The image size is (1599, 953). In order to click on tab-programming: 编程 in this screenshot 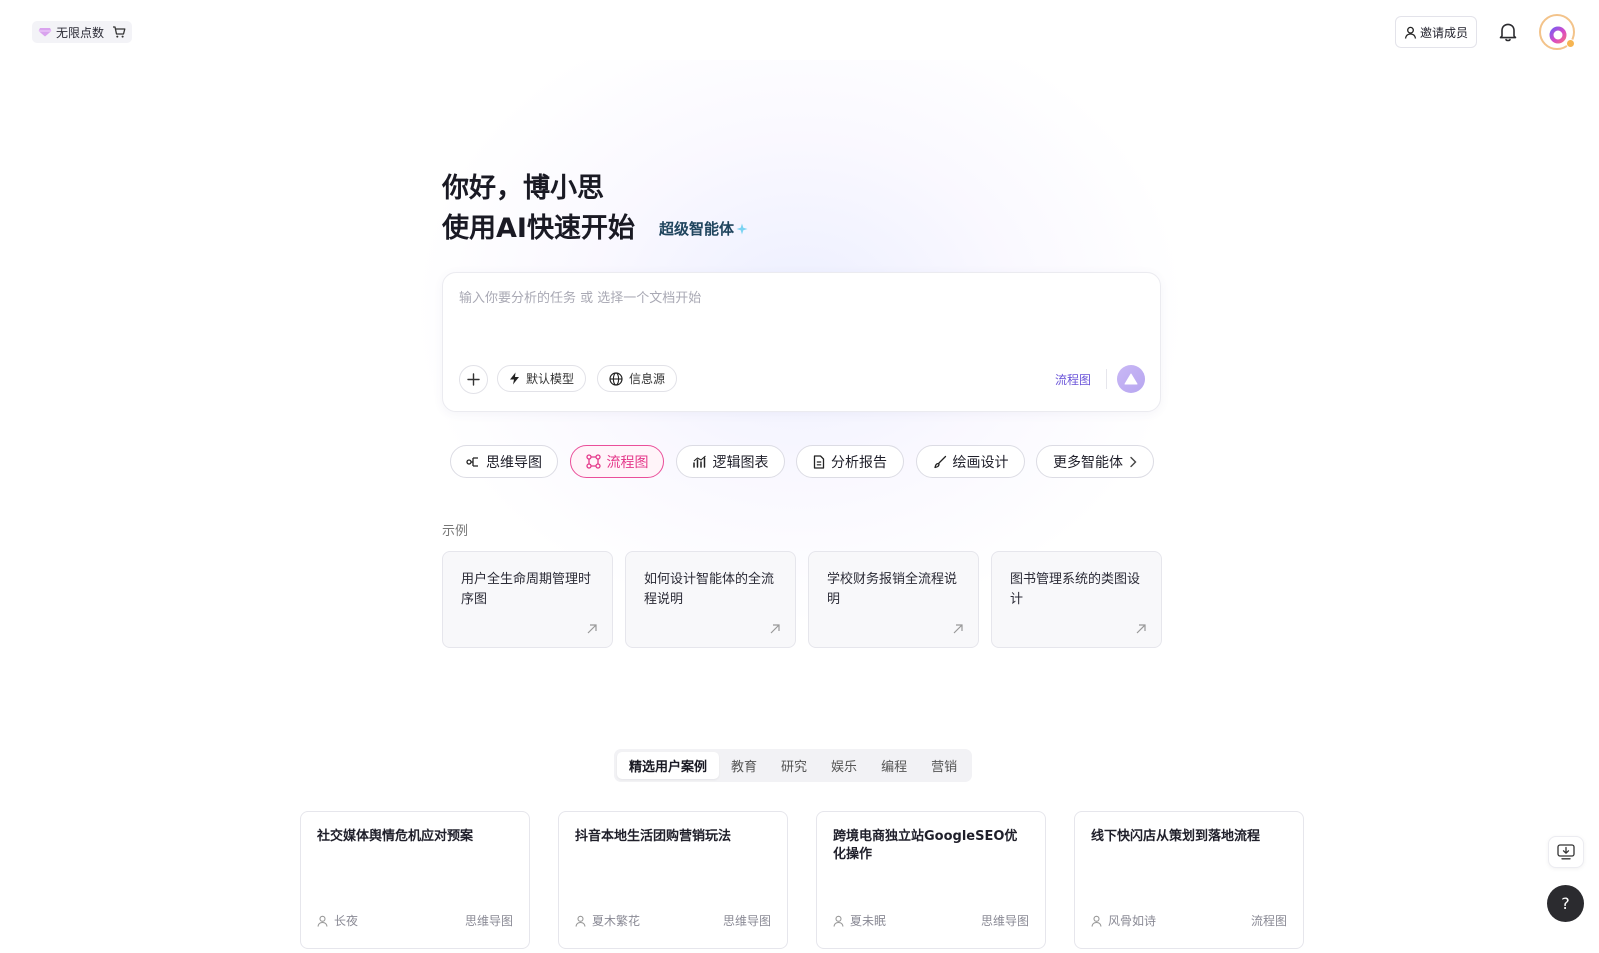, I will do `click(894, 765)`.